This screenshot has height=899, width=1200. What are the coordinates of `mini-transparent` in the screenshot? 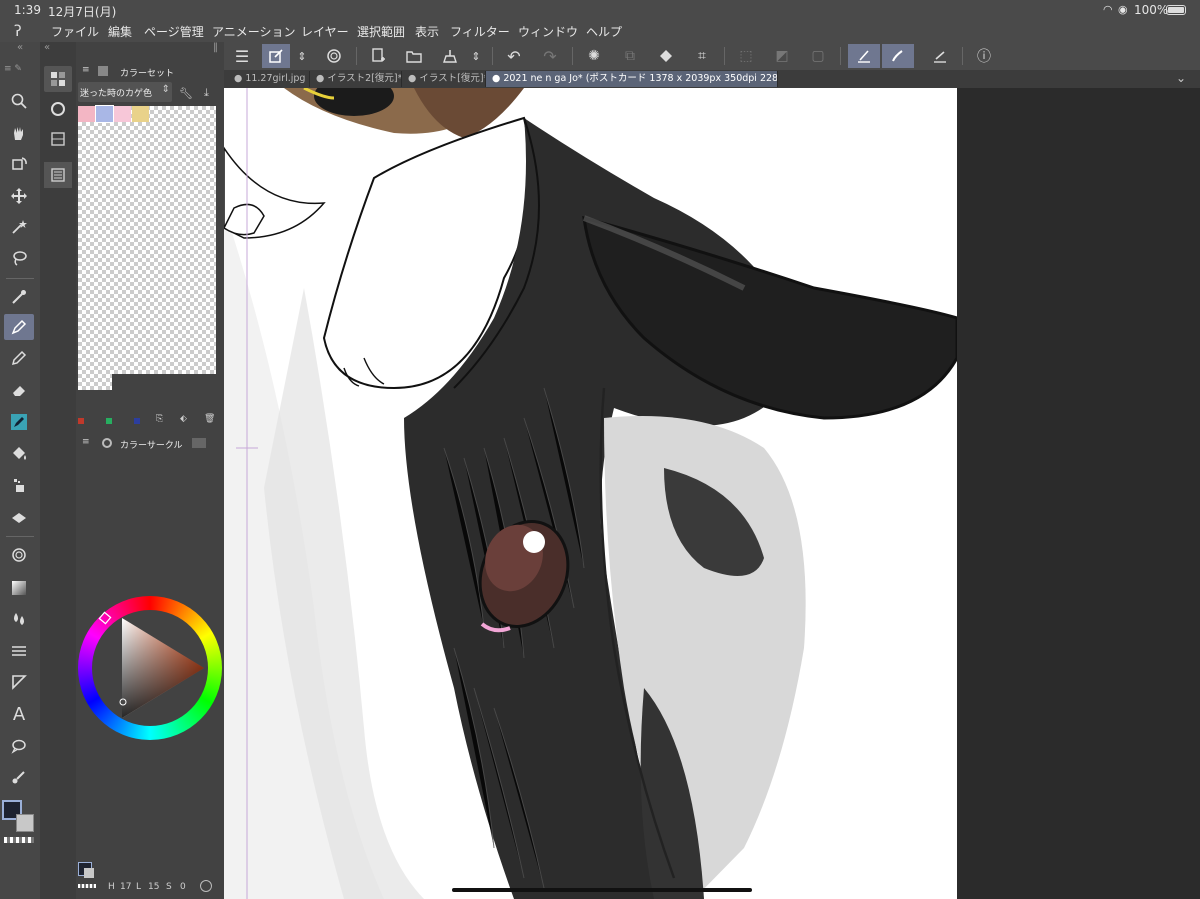 It's located at (87, 886).